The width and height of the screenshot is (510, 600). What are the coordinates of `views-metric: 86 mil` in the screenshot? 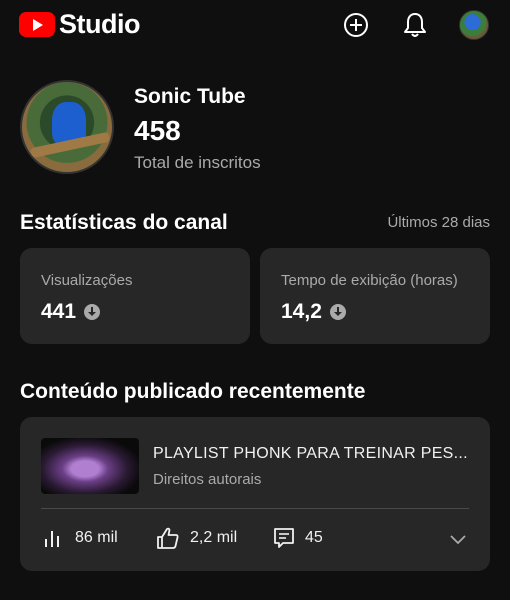 It's located at (80, 538).